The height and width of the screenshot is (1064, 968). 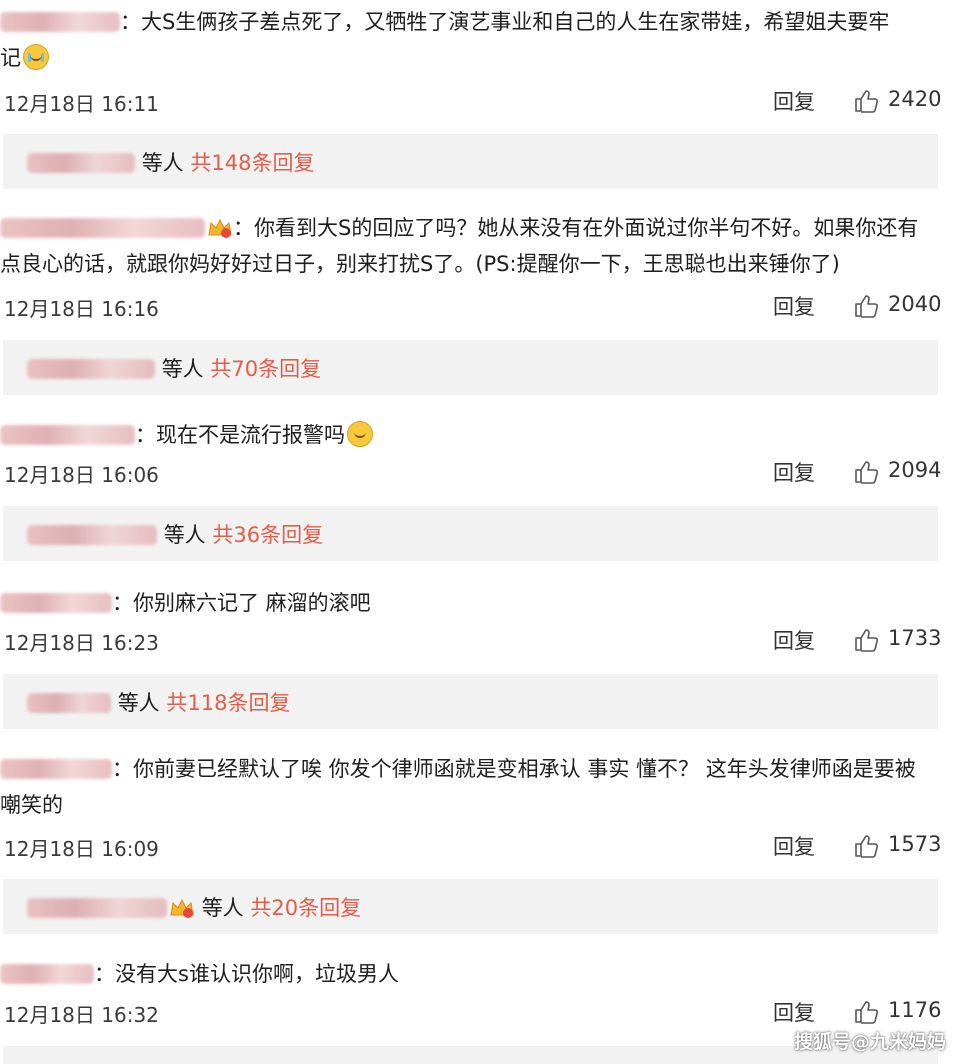 I want to click on comment-meta: 12月18日 16:06 回复 2094, so click(x=484, y=472).